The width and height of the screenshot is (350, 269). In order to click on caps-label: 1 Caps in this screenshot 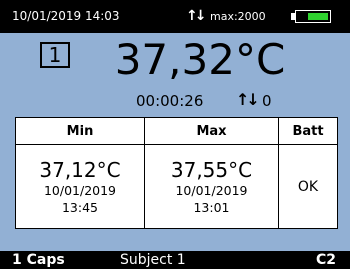, I will do `click(38, 260)`.